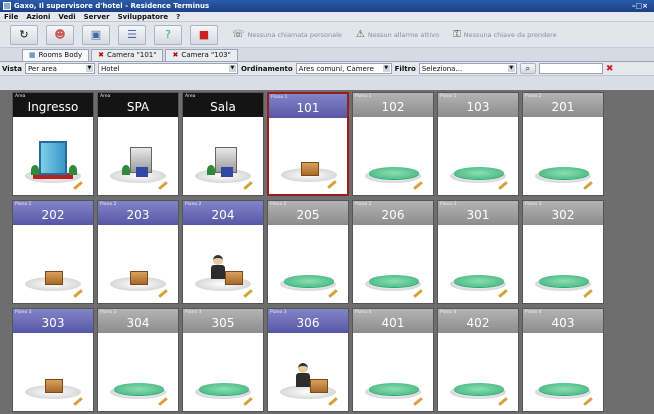 This screenshot has width=654, height=414. Describe the element at coordinates (223, 115) in the screenshot. I see `room-header: Area Sala Colazioni` at that location.